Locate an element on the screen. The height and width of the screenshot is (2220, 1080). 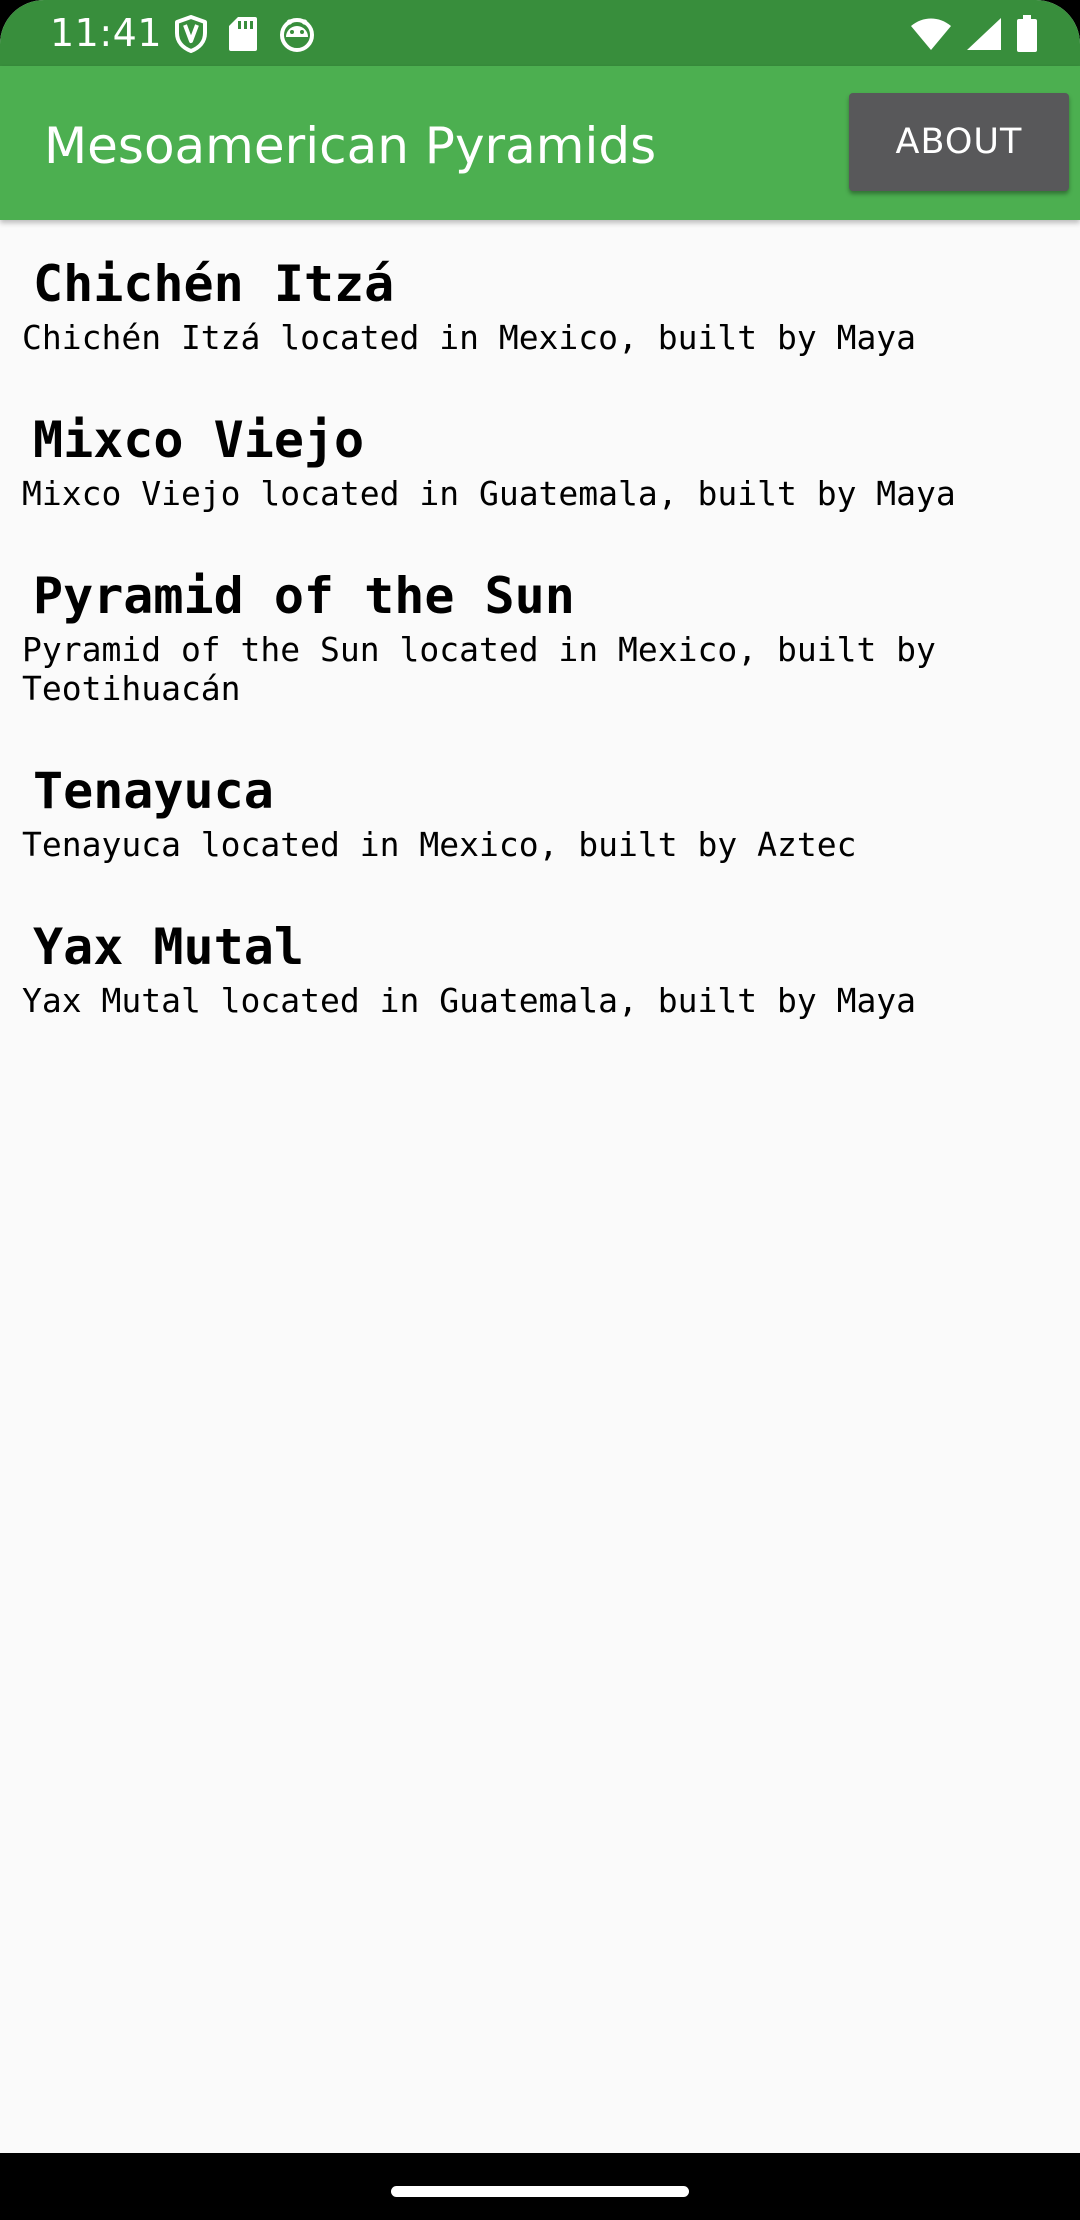
sd-card-icon is located at coordinates (243, 34).